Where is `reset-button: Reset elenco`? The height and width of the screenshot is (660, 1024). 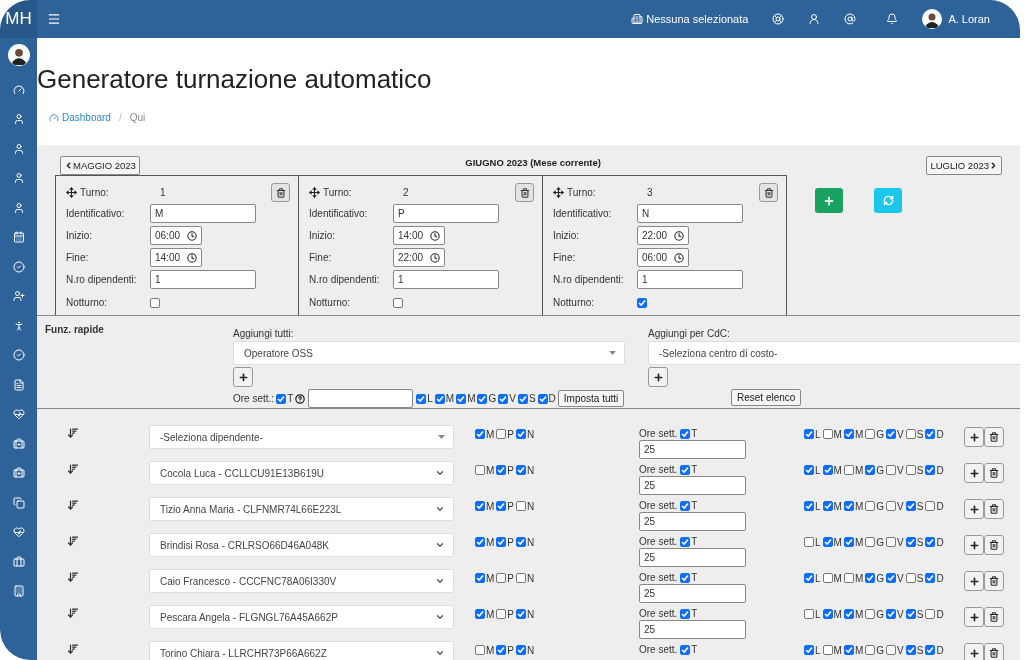
reset-button: Reset elenco is located at coordinates (766, 397).